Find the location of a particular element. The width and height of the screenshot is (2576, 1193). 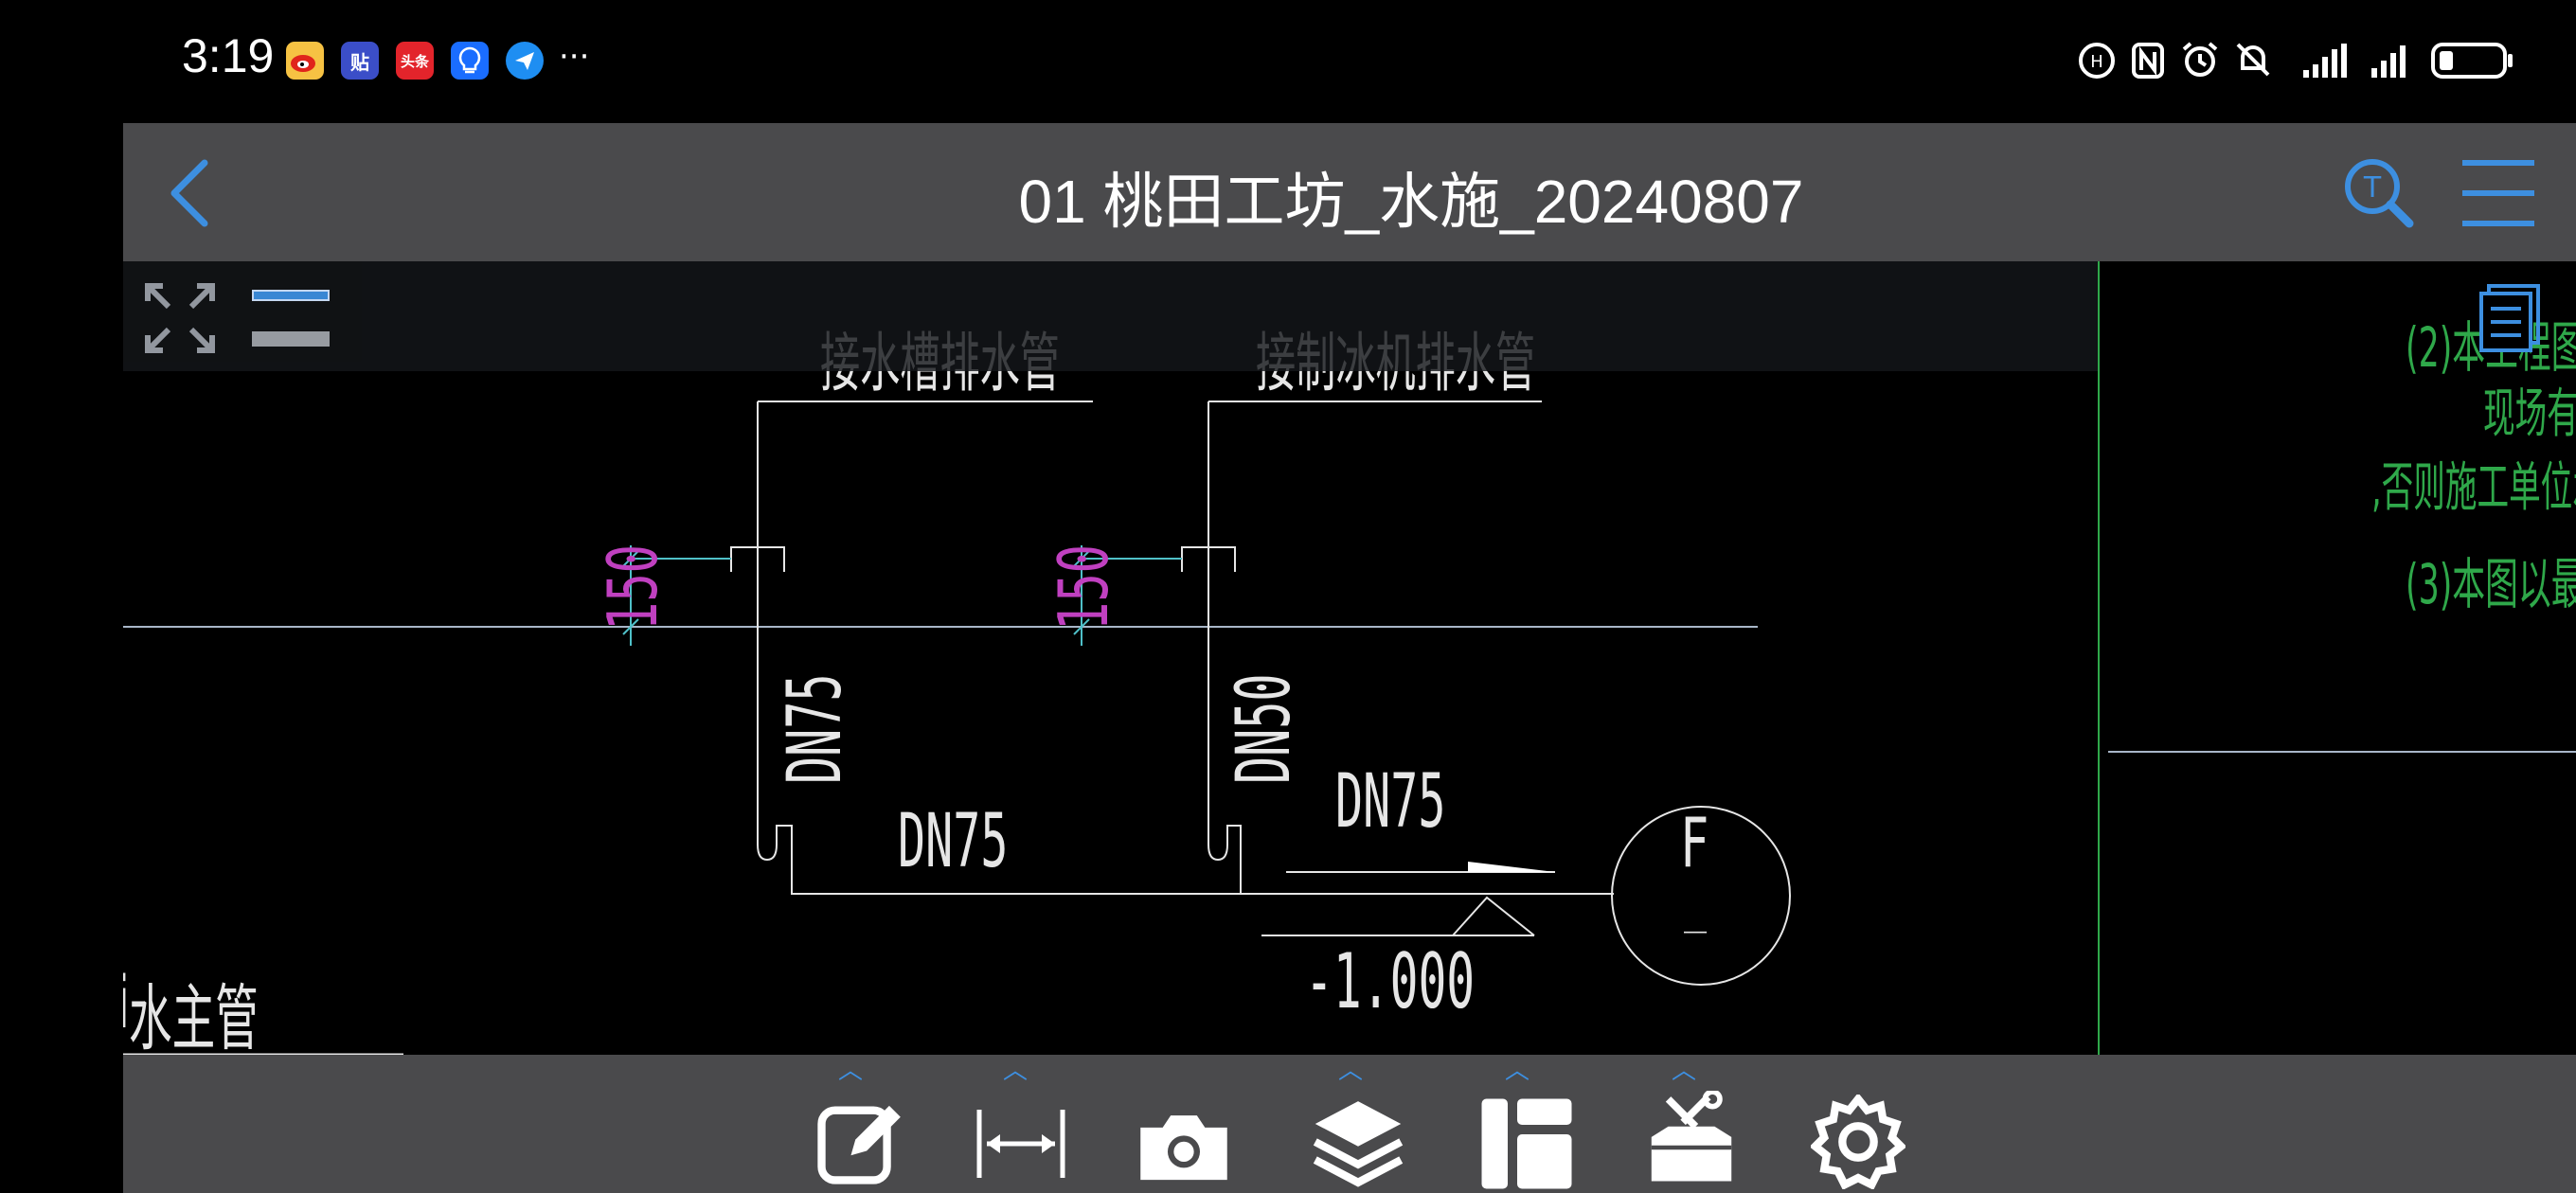

status-bar: 3:19 贴 头条 ··· H is located at coordinates (1288, 61).